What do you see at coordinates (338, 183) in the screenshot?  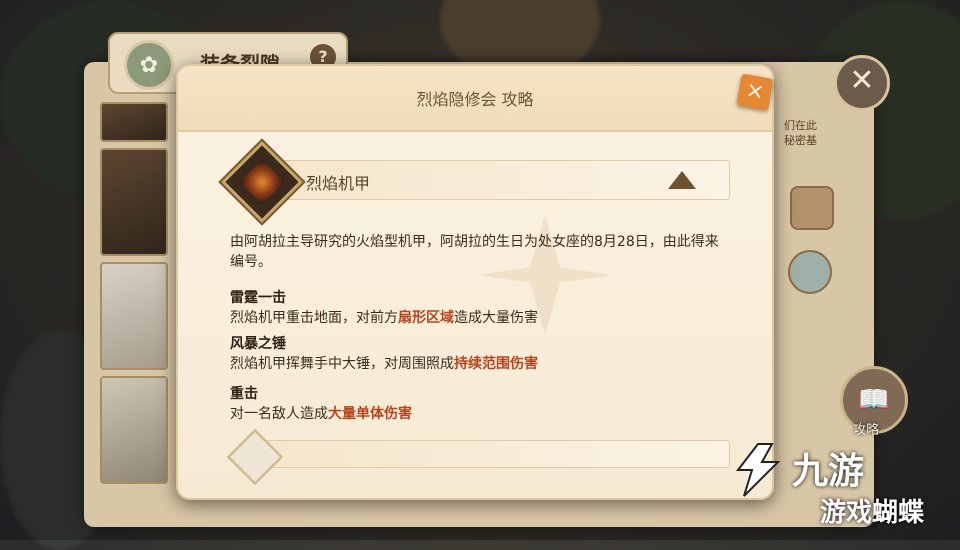 I see `item-name: 烈焰机甲` at bounding box center [338, 183].